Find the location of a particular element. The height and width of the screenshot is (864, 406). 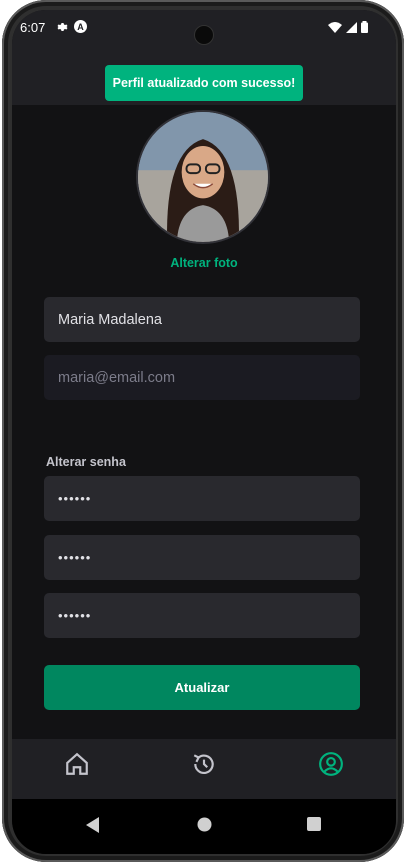

back-icon is located at coordinates (93, 825).